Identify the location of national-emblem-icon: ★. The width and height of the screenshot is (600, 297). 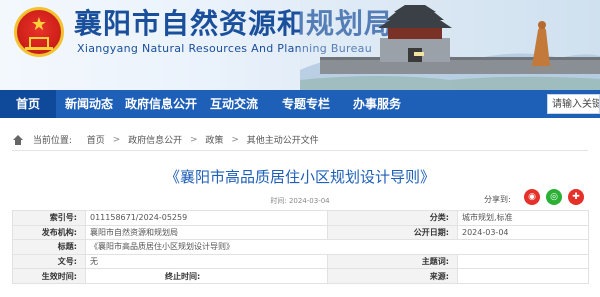
(39, 32).